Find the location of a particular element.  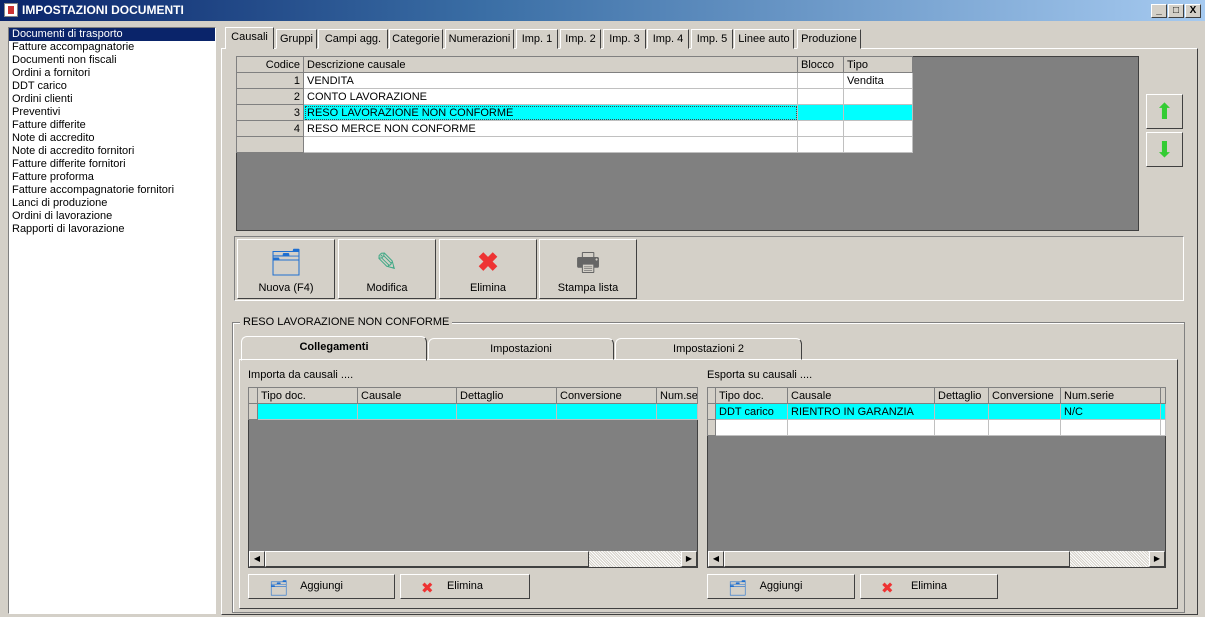

cell-tipo-doc: DDT carico is located at coordinates (751, 411).